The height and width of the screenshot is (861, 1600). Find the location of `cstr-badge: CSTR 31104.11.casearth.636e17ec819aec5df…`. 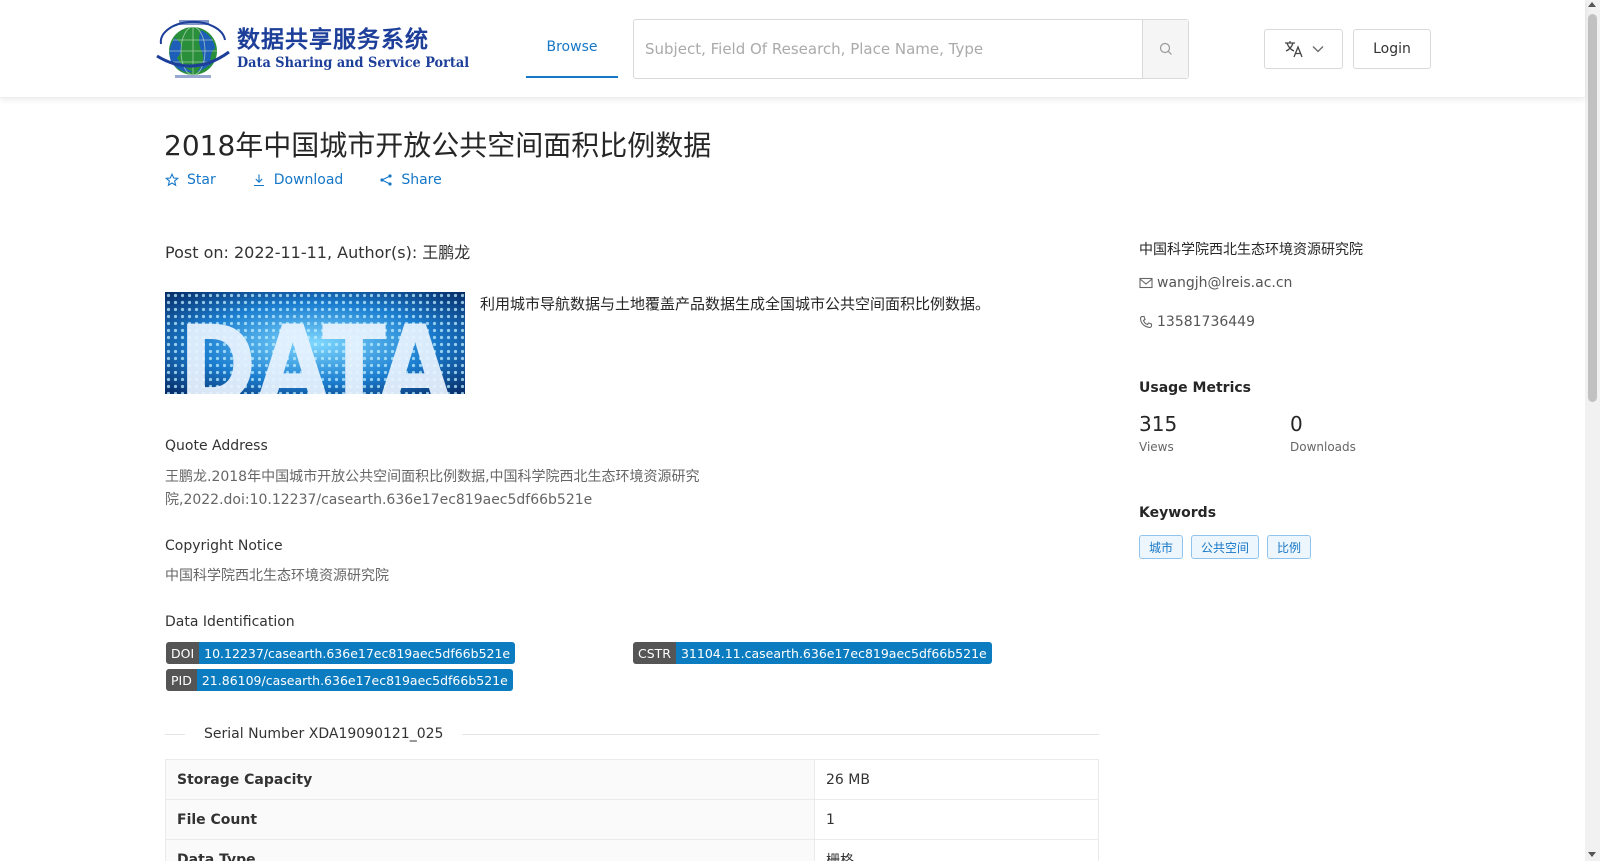

cstr-badge: CSTR 31104.11.casearth.636e17ec819aec5df… is located at coordinates (812, 653).